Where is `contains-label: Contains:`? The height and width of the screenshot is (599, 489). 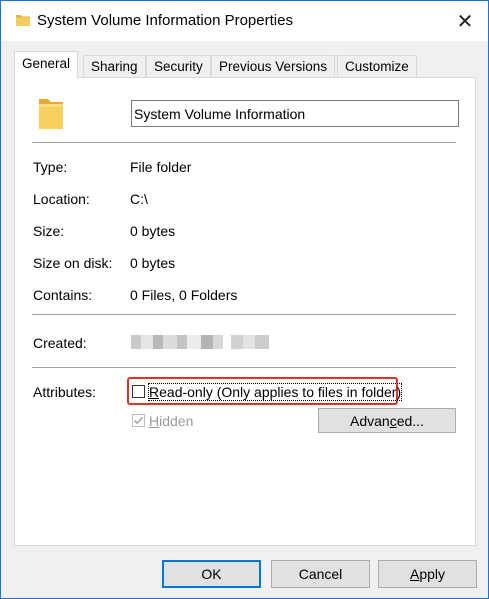 contains-label: Contains: is located at coordinates (63, 295).